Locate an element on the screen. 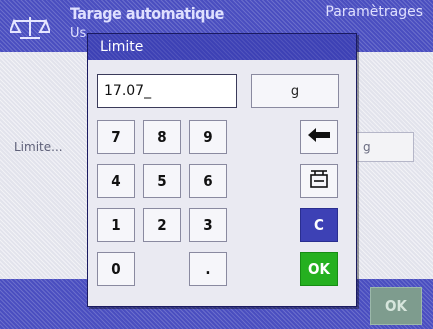 The image size is (433, 329). backspace-arrow-icon is located at coordinates (319, 137).